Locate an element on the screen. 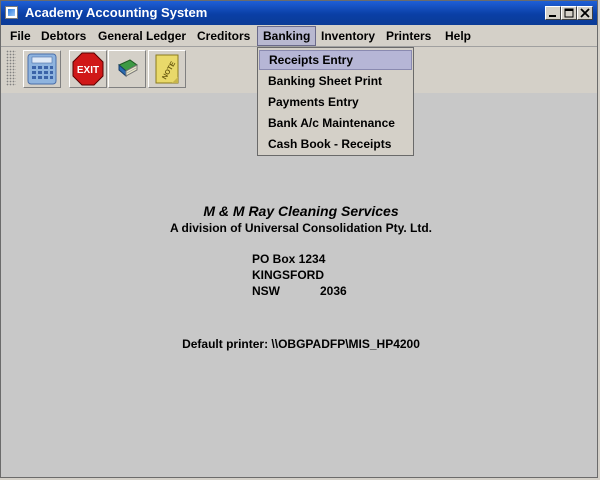 This screenshot has height=480, width=600. maximize-button is located at coordinates (569, 13).